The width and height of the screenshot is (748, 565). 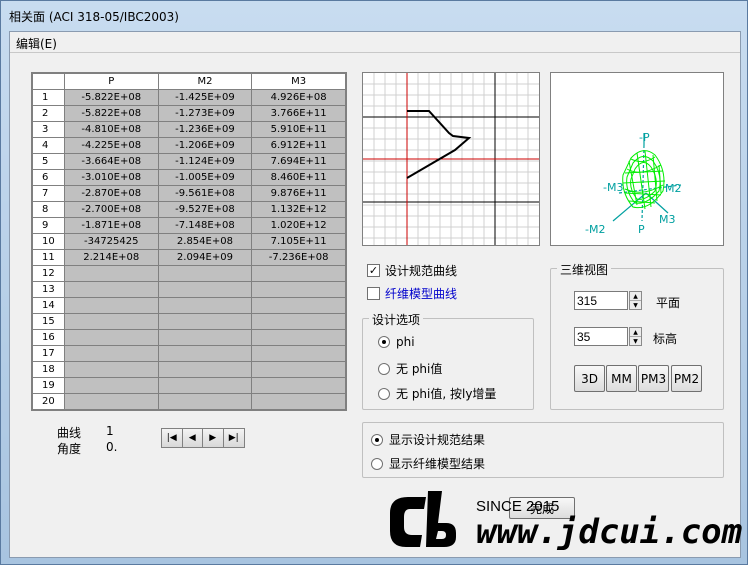 What do you see at coordinates (686, 378) in the screenshot?
I see `view-pm2-button: PM2` at bounding box center [686, 378].